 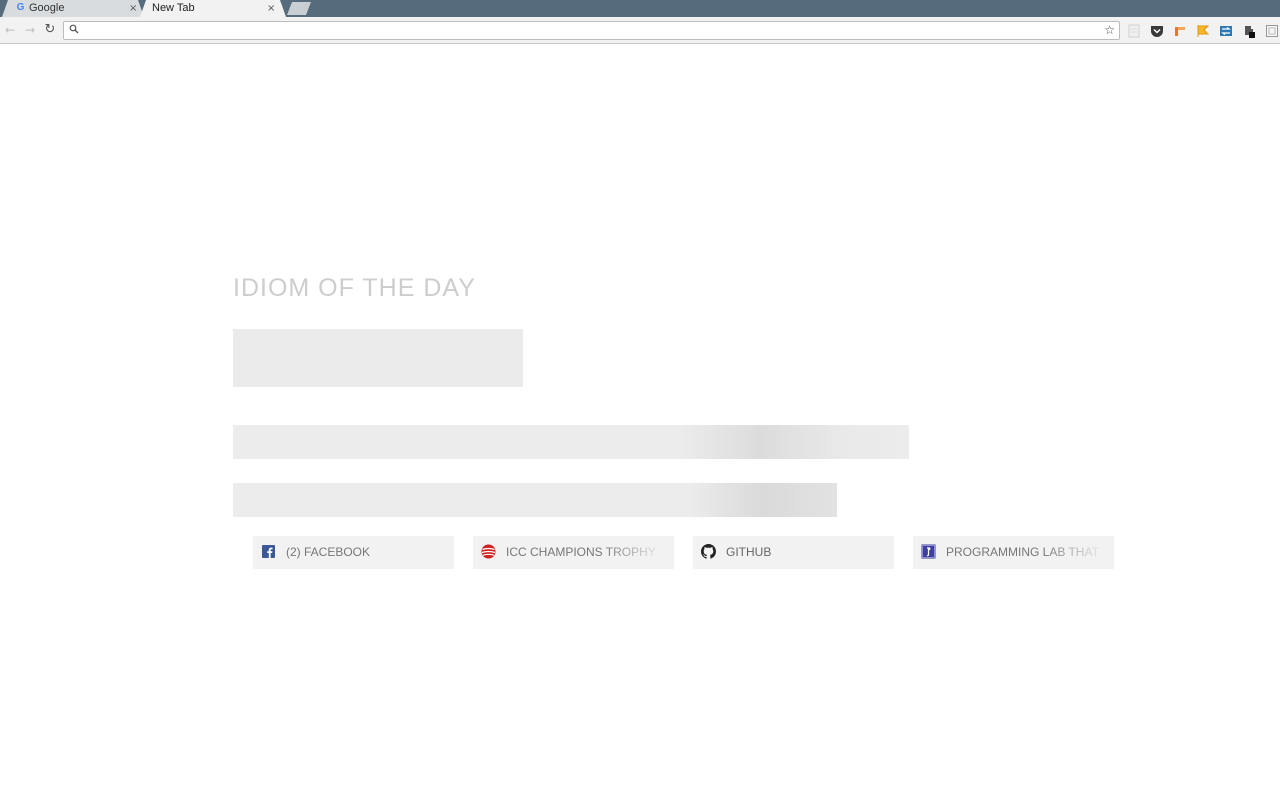 What do you see at coordinates (50, 30) in the screenshot?
I see `reload-button: ↻` at bounding box center [50, 30].